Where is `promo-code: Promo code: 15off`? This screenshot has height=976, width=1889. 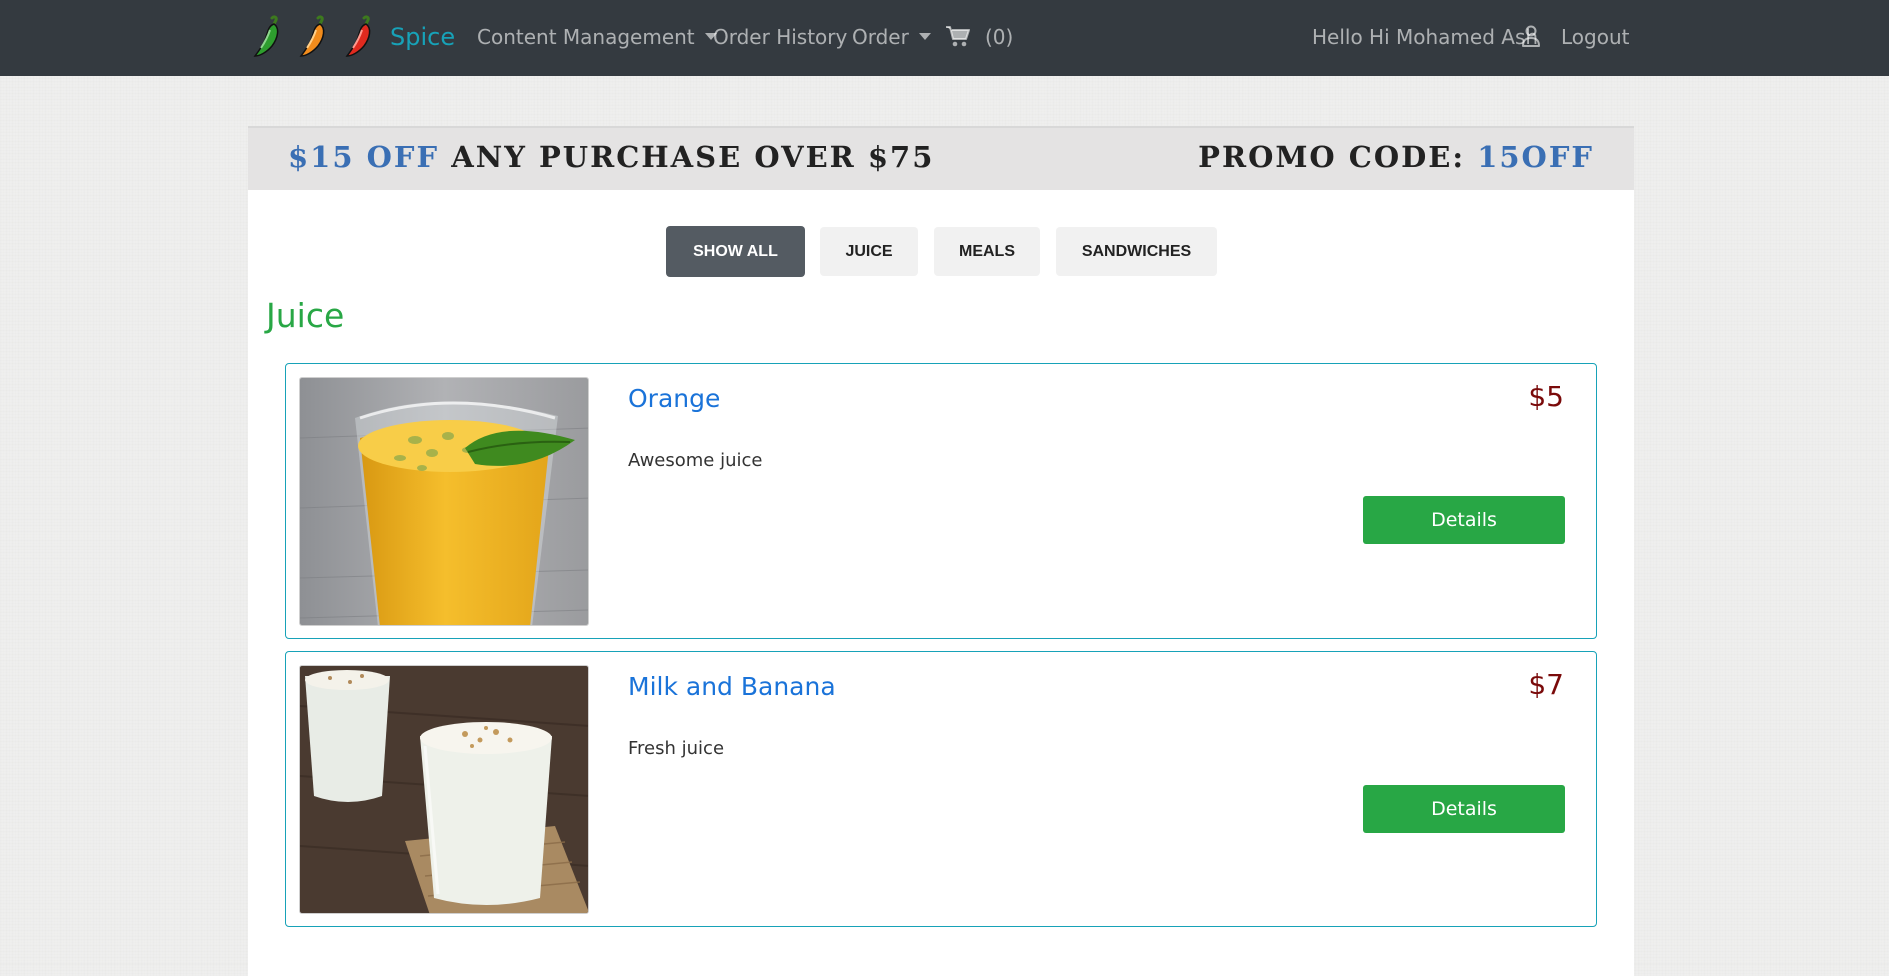
promo-code: Promo code: 15off is located at coordinates (1396, 157).